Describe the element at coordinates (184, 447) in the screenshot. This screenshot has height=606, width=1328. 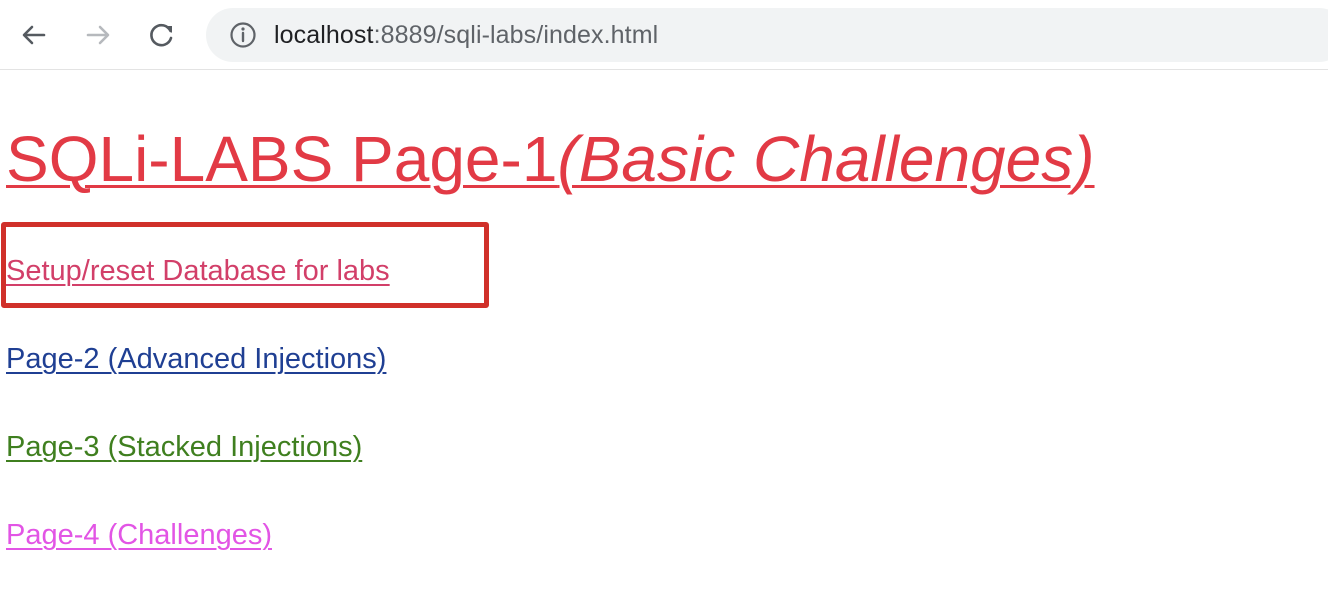
I see `page-3-link: Page-3 (Stacked Injections)` at that location.